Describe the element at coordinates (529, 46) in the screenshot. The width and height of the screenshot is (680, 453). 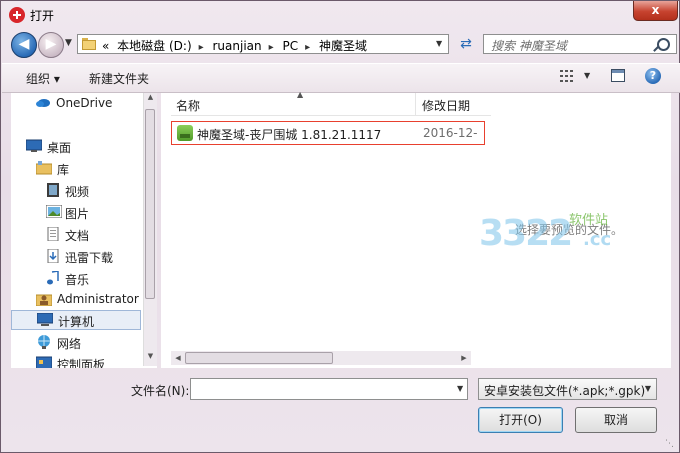
I see `search-placeholder: 搜索 神魔圣域` at that location.